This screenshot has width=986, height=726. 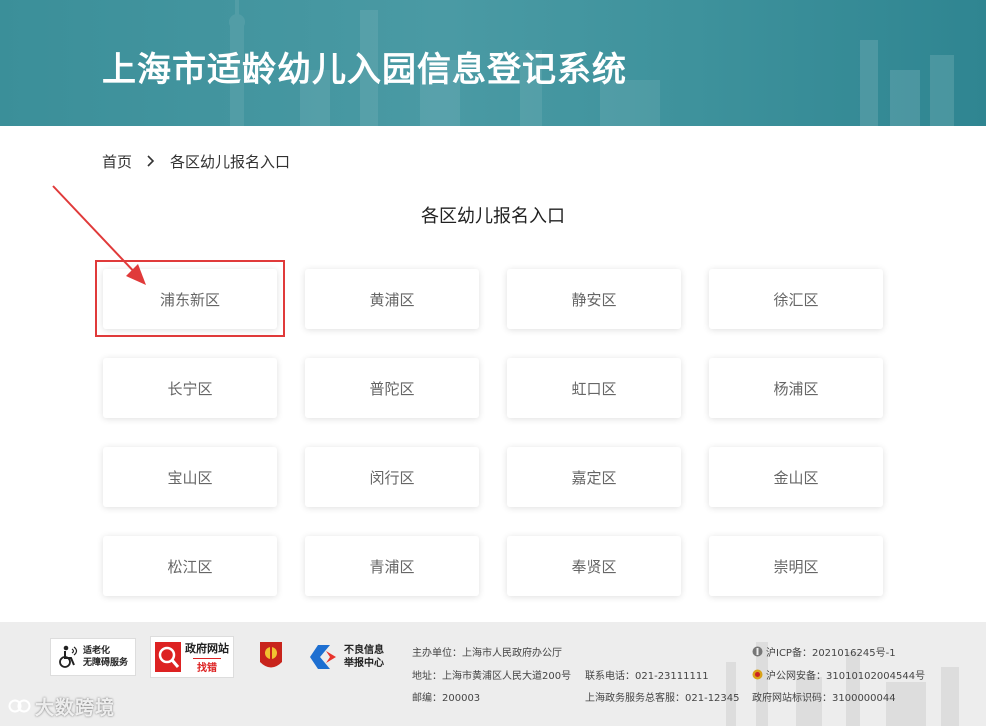 I want to click on watermark-logo: 大数跨境, so click(x=62, y=706).